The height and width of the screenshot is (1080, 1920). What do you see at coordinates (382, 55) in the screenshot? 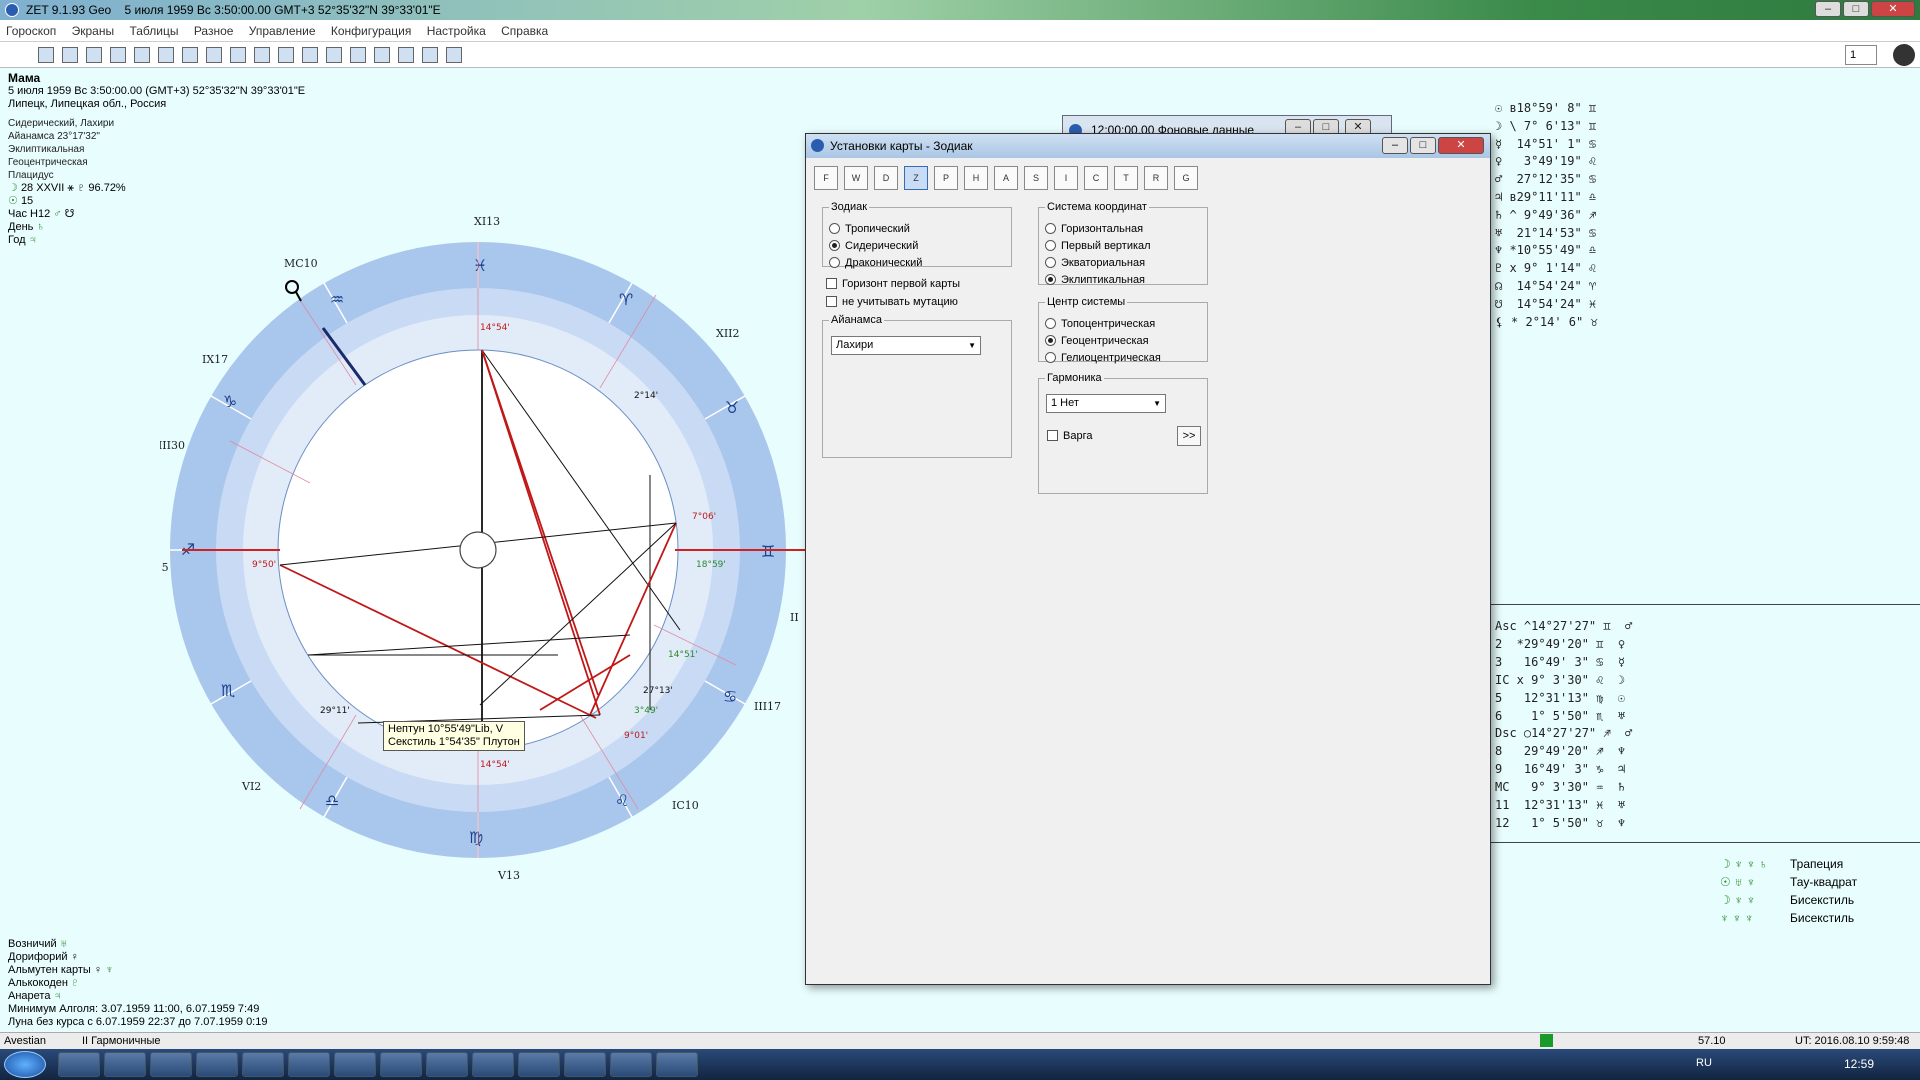
I see `target-tool-icon` at bounding box center [382, 55].